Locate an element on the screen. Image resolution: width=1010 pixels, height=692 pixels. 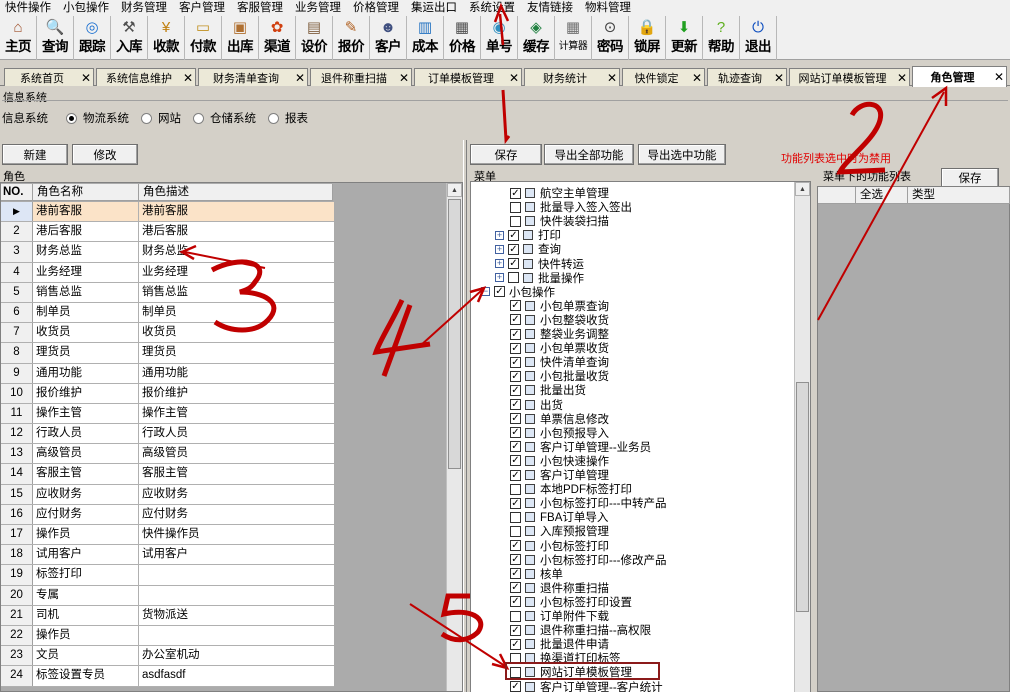
column-role-name: 角色名称 is located at coordinates (86, 192).